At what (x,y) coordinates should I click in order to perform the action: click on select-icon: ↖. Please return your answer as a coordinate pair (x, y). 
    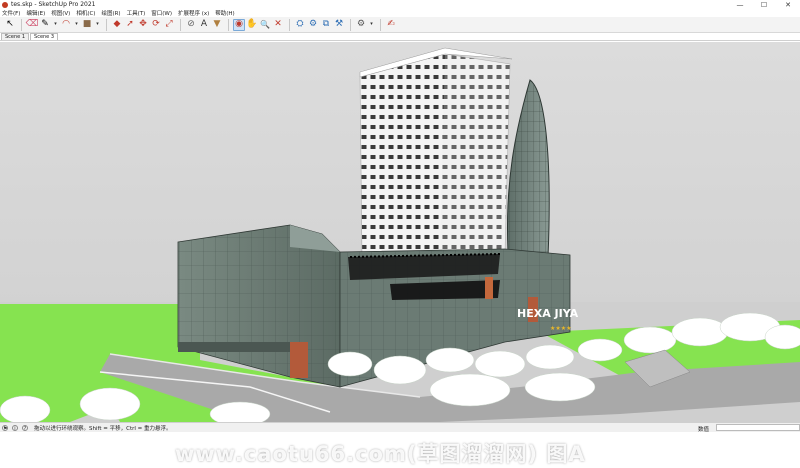
    Looking at the image, I should click on (10, 24).